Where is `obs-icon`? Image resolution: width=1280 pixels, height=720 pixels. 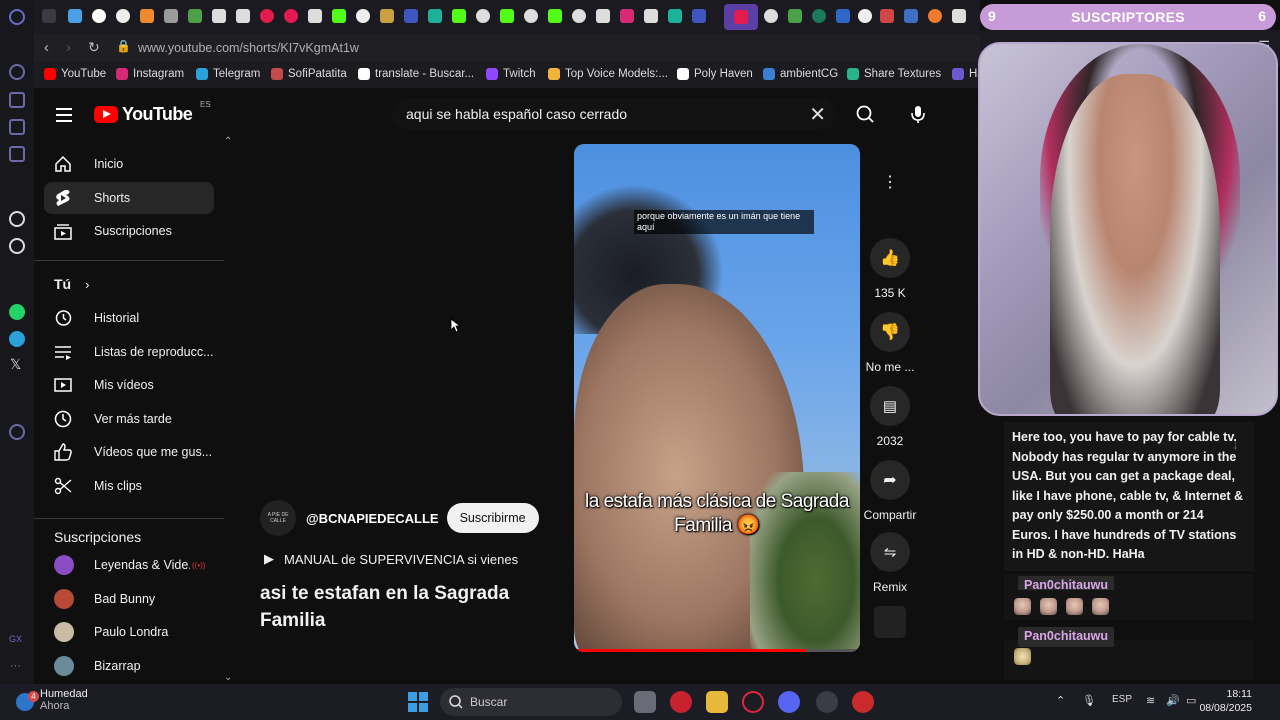
obs-icon is located at coordinates (827, 702).